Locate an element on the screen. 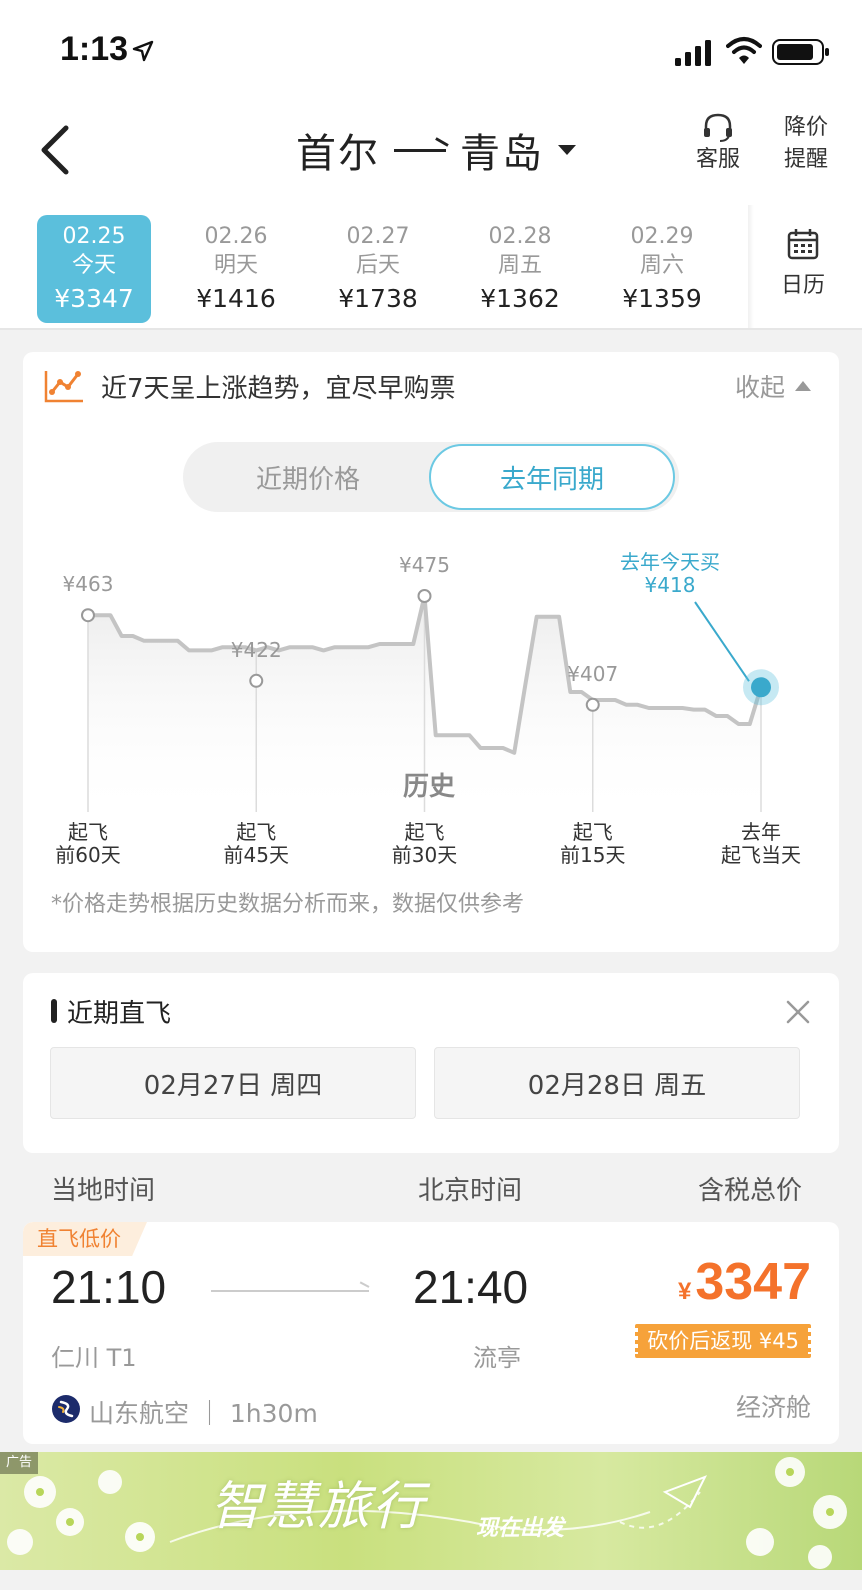 Image resolution: width=862 pixels, height=1590 pixels. price-alert-label-2: 提醒 is located at coordinates (805, 159).